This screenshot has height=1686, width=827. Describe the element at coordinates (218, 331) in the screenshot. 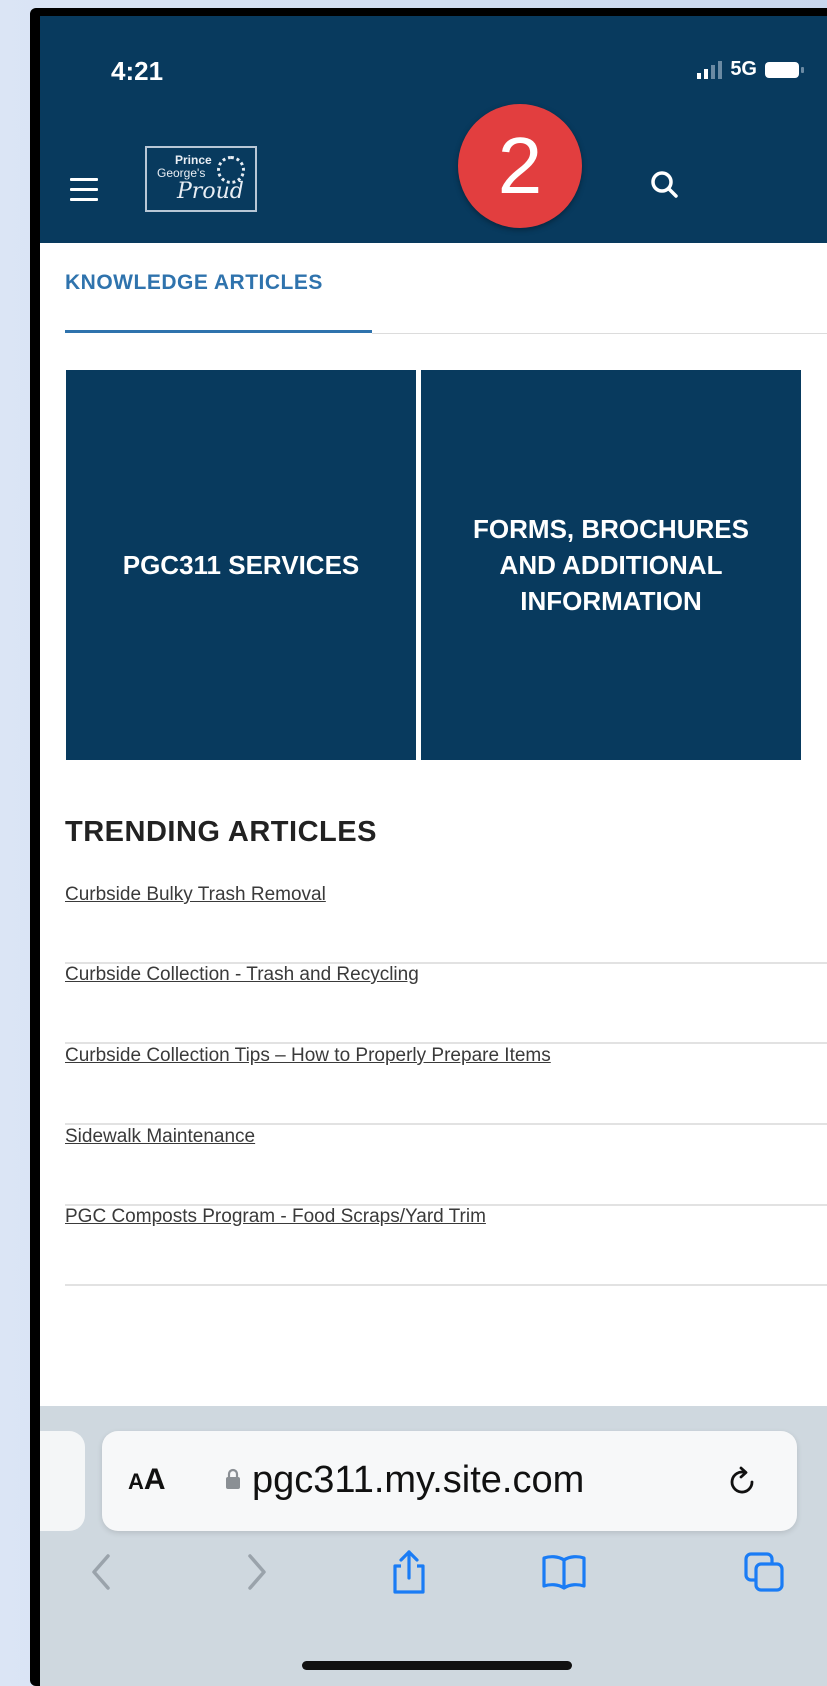

I see `active-tab-underline` at that location.